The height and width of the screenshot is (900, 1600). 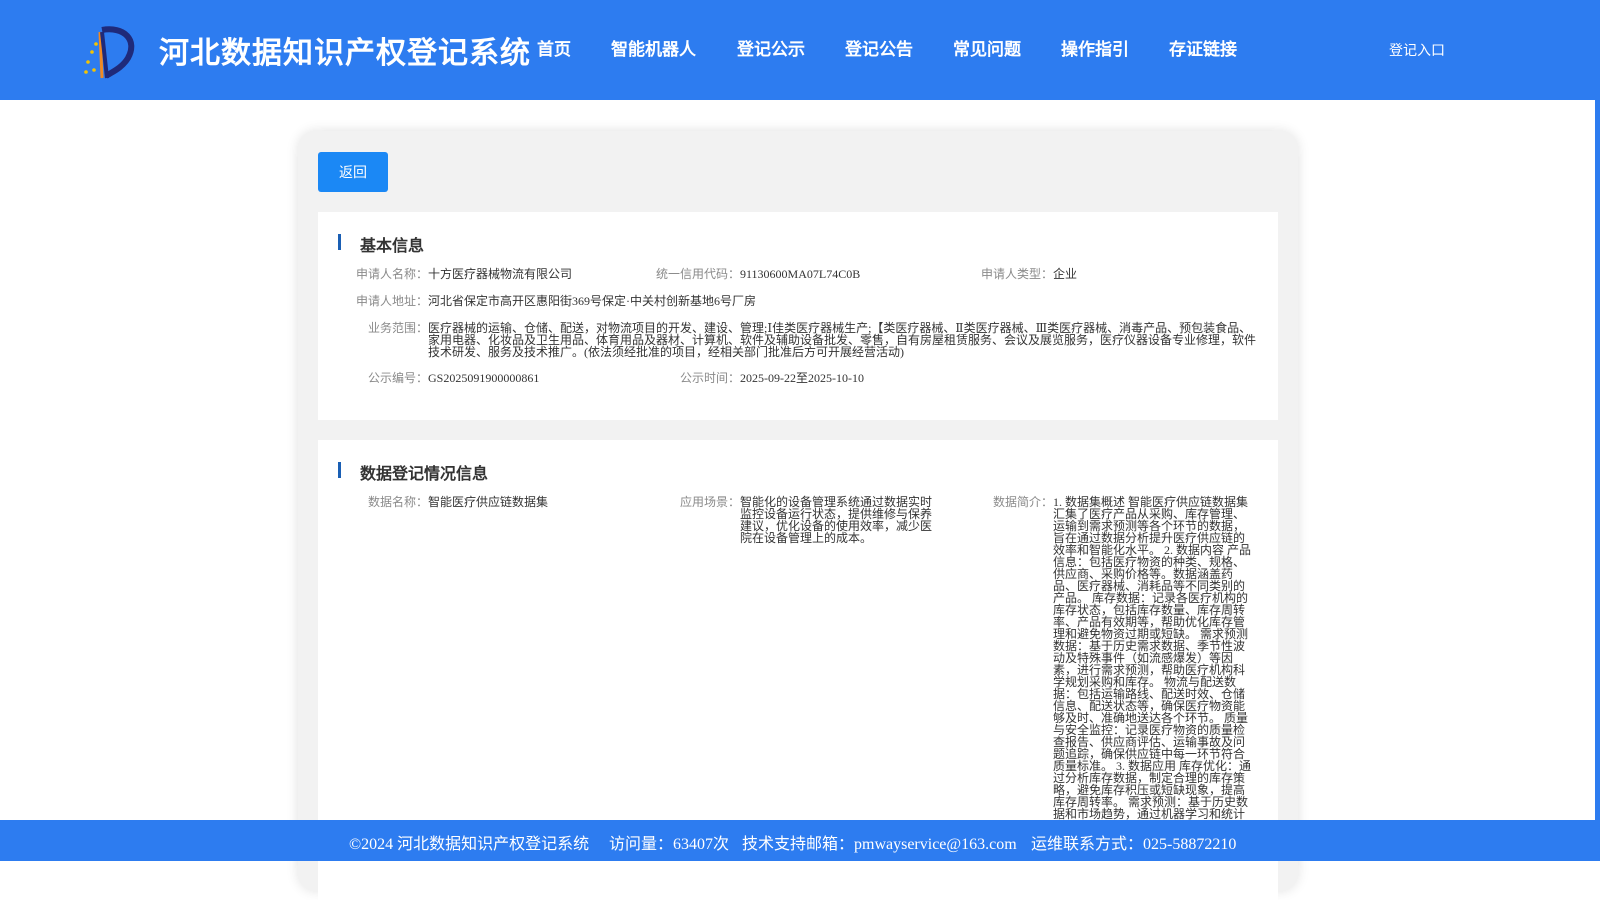 What do you see at coordinates (1016, 274) in the screenshot?
I see `applicant-type-label: 申请人类型：` at bounding box center [1016, 274].